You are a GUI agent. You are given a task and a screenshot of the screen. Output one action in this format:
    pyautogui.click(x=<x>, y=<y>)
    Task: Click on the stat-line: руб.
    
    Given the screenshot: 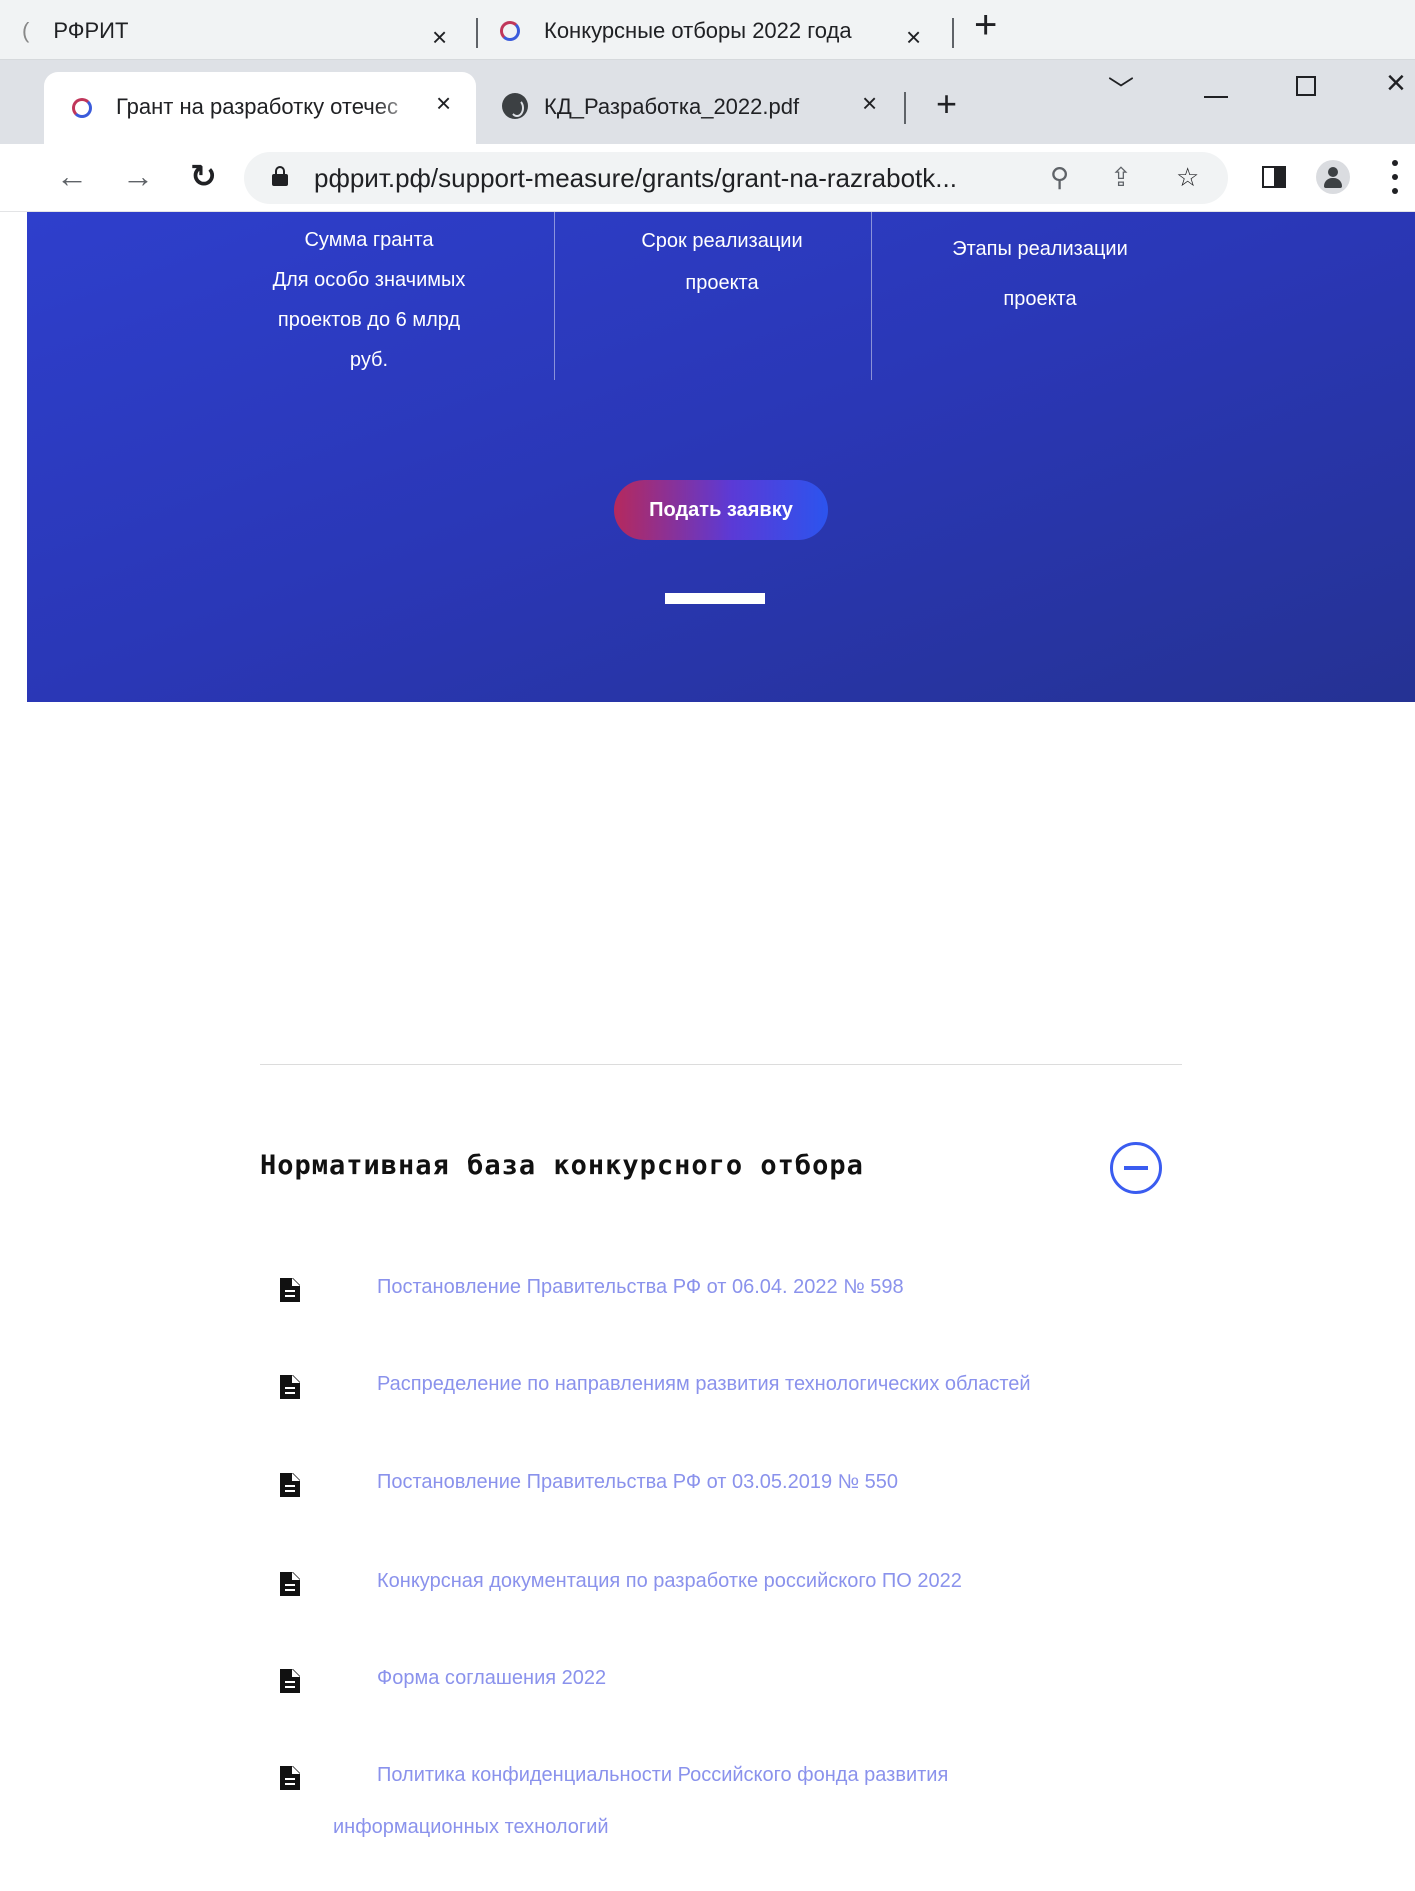 What is the action you would take?
    pyautogui.click(x=369, y=360)
    